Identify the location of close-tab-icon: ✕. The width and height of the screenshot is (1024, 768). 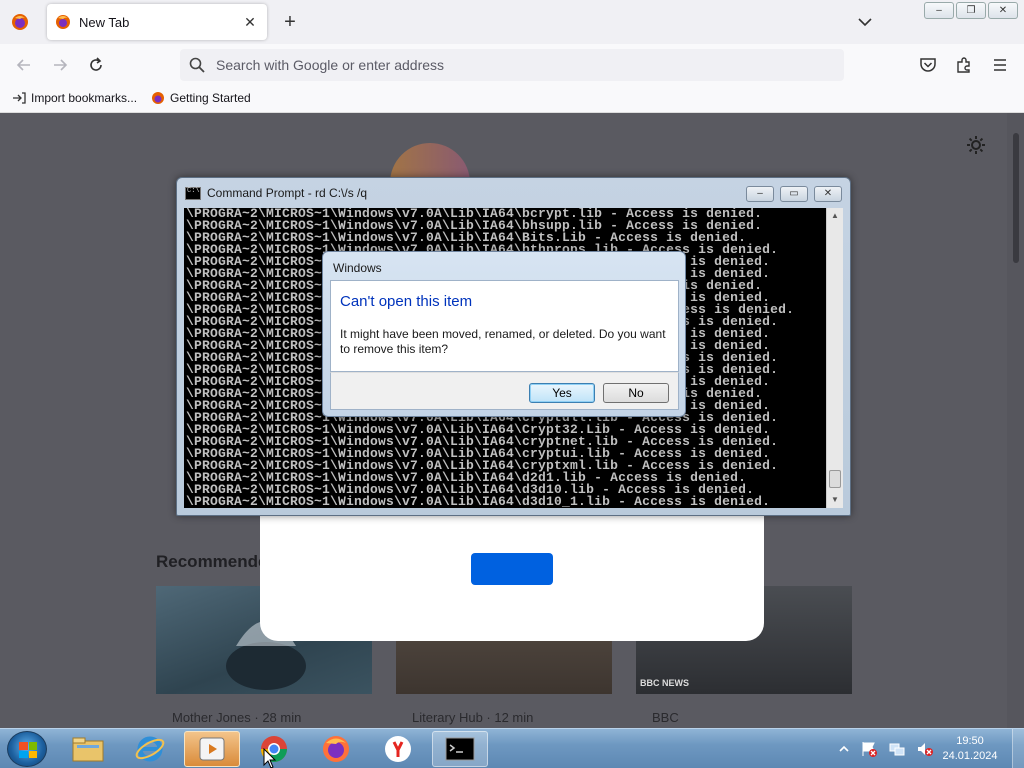
(250, 22).